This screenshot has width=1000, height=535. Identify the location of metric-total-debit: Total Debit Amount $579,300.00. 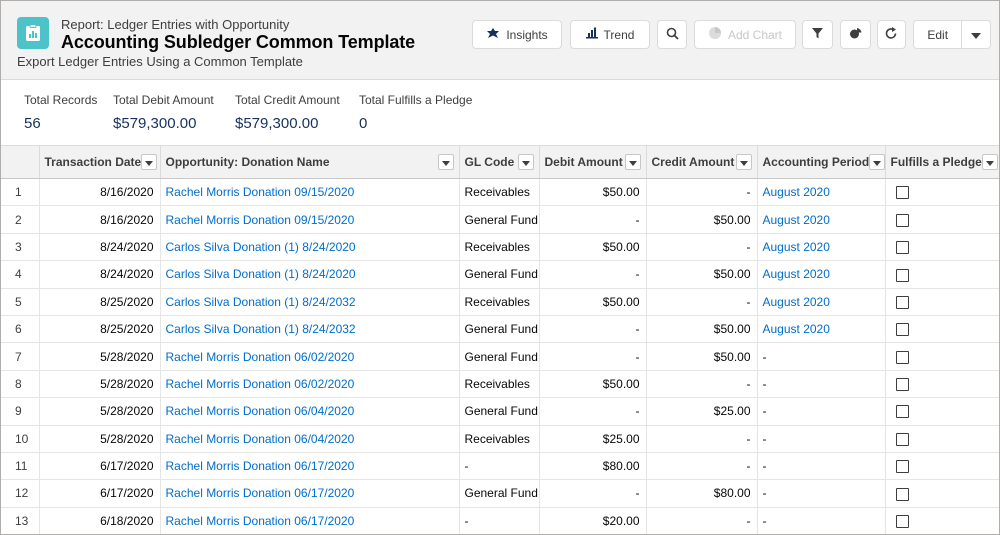
(163, 112).